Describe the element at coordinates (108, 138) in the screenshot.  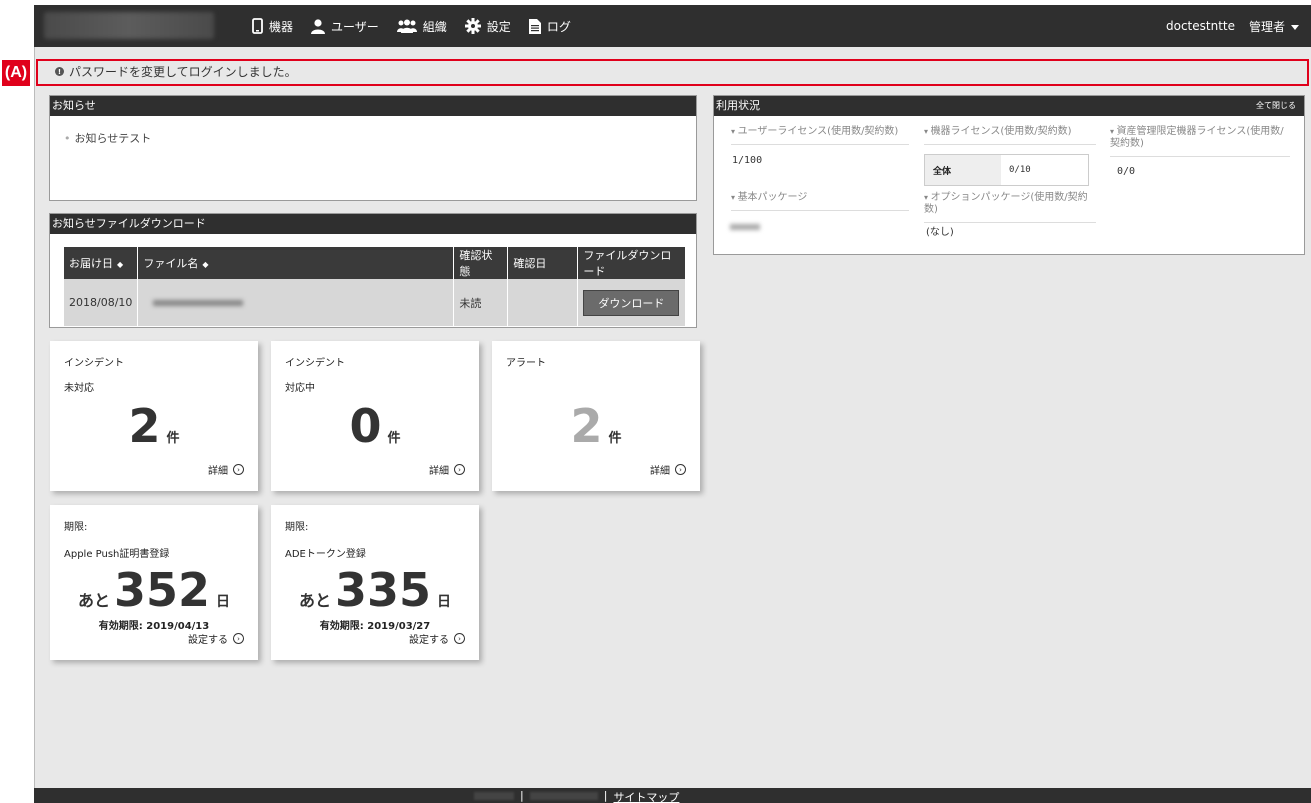
I see `notice-item: お知らせテスト` at that location.